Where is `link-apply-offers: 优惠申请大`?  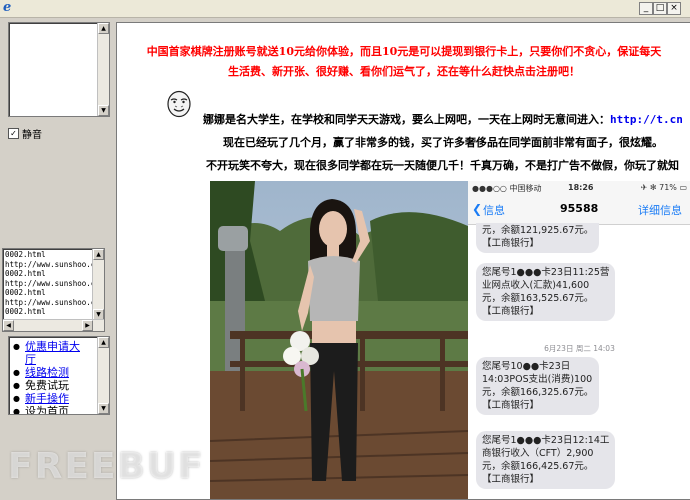
link-apply-offers: 优惠申请大 is located at coordinates (52, 346).